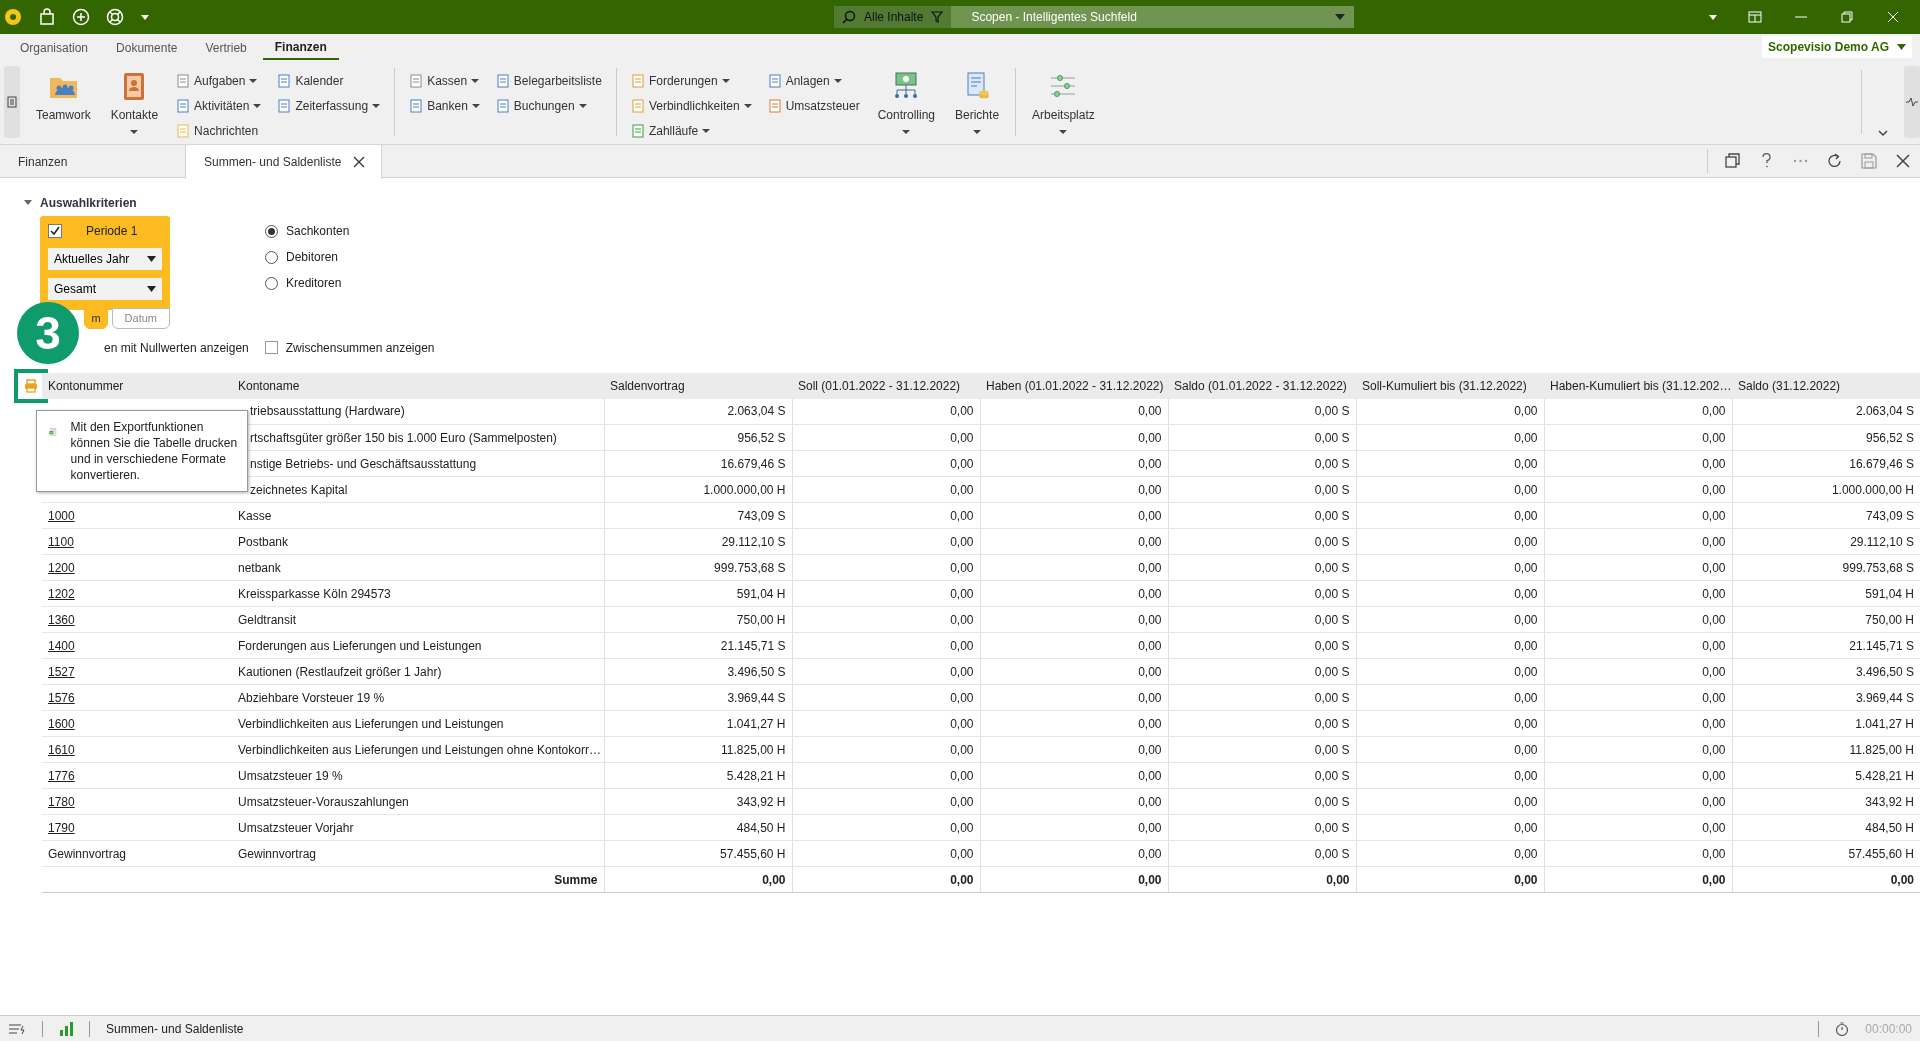 This screenshot has height=1041, width=1920. What do you see at coordinates (444, 105) in the screenshot?
I see `ribbon-button: Banken` at bounding box center [444, 105].